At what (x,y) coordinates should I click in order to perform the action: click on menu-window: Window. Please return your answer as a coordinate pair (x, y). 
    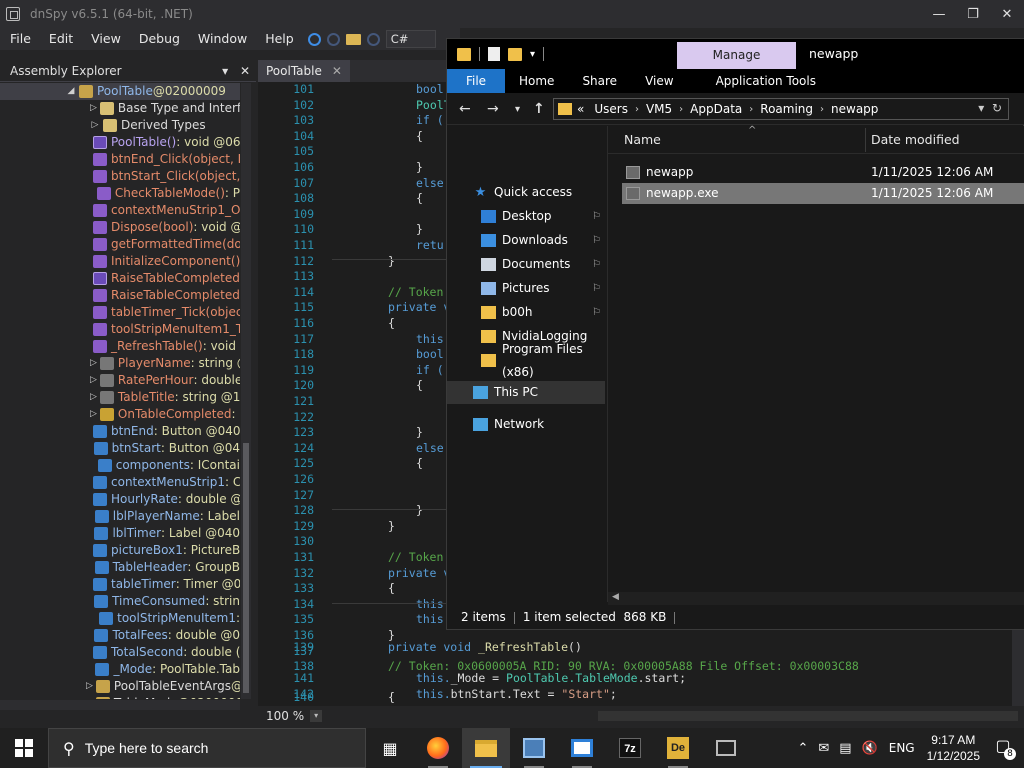
    Looking at the image, I should click on (221, 39).